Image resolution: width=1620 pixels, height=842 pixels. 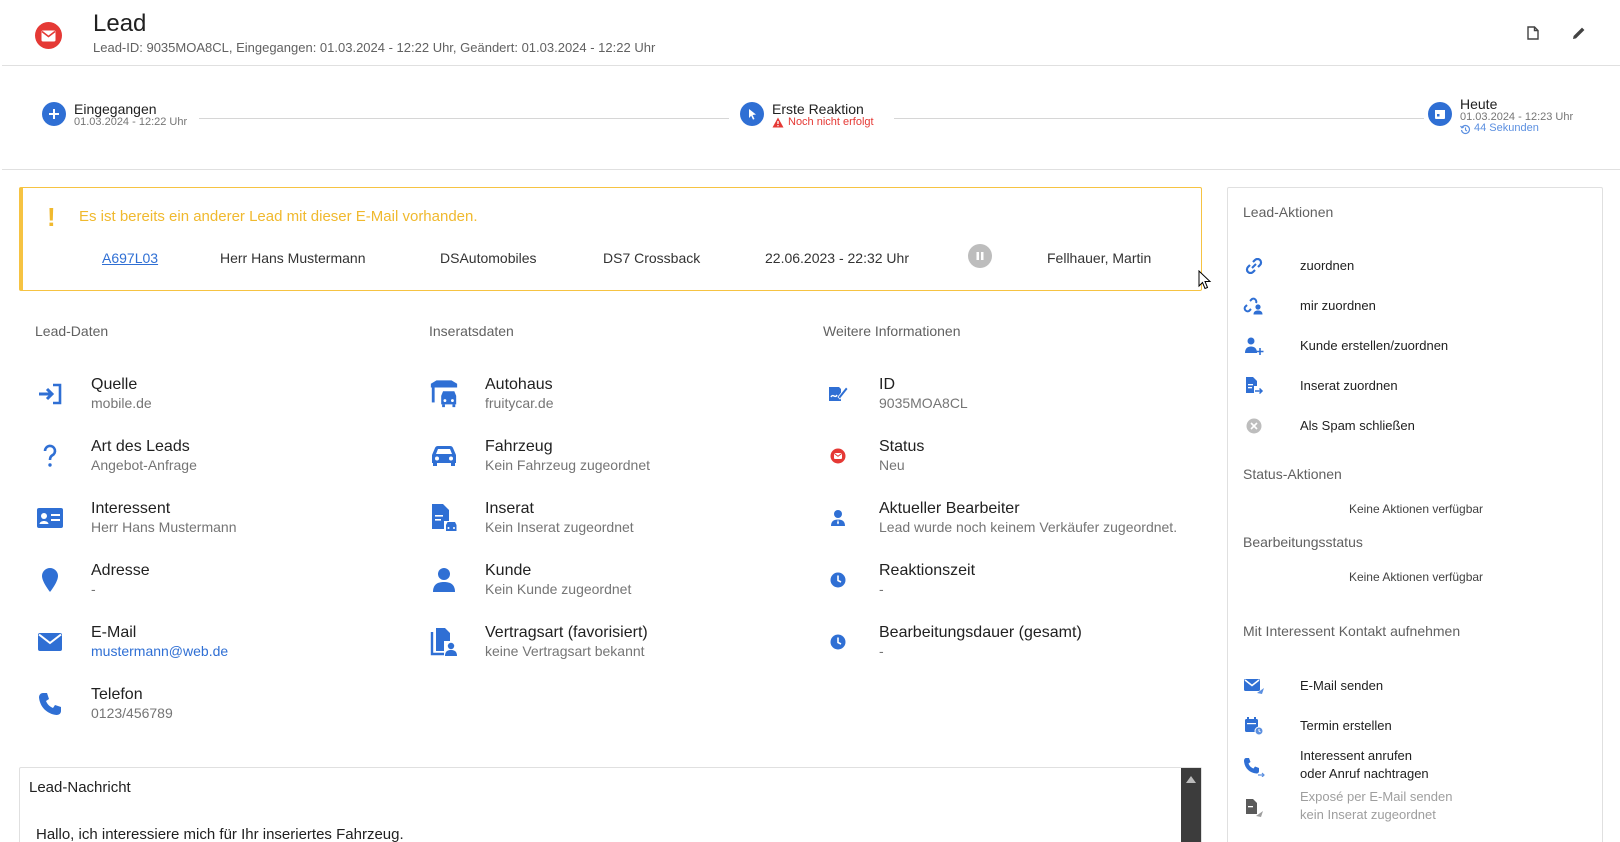 What do you see at coordinates (50, 704) in the screenshot?
I see `phone-icon` at bounding box center [50, 704].